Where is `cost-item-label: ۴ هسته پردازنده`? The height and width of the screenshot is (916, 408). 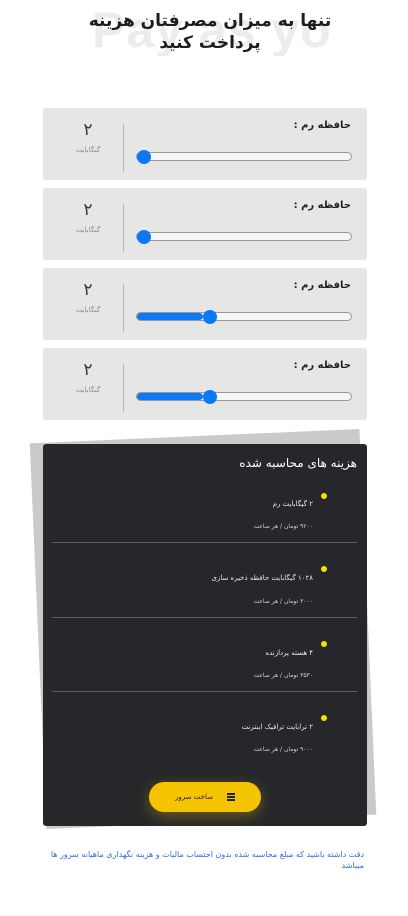 cost-item-label: ۴ هسته پردازنده is located at coordinates (289, 653).